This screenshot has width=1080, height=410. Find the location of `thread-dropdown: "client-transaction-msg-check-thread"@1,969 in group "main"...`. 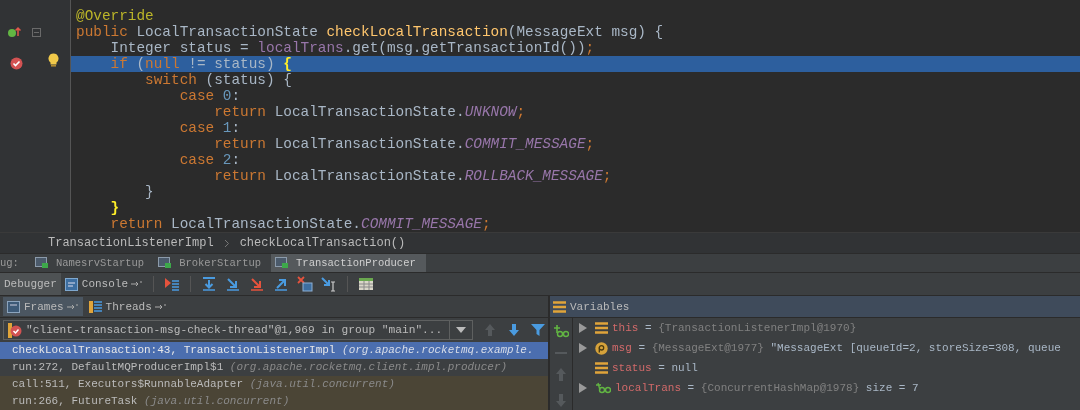

thread-dropdown: "client-transaction-msg-check-thread"@1,969 in group "main"... is located at coordinates (238, 330).